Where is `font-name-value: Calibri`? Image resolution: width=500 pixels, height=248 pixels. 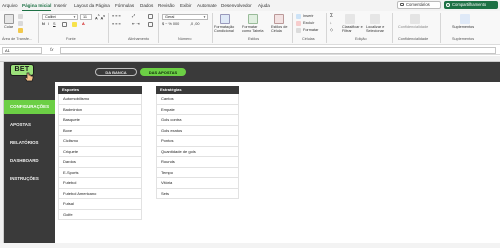
font-name-value: Calibri is located at coordinates (50, 17).